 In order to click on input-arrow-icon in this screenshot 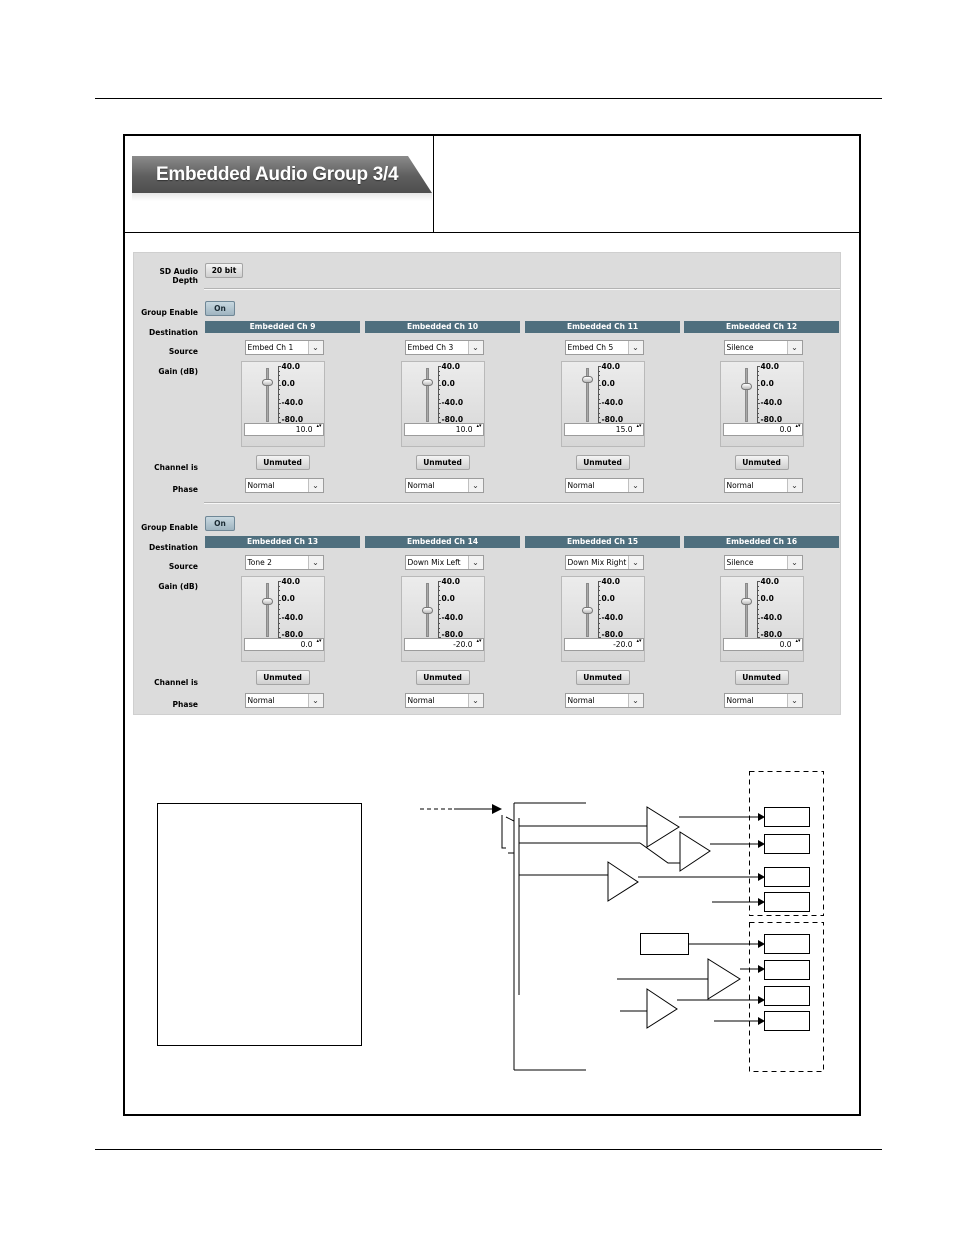, I will do `click(497, 809)`.